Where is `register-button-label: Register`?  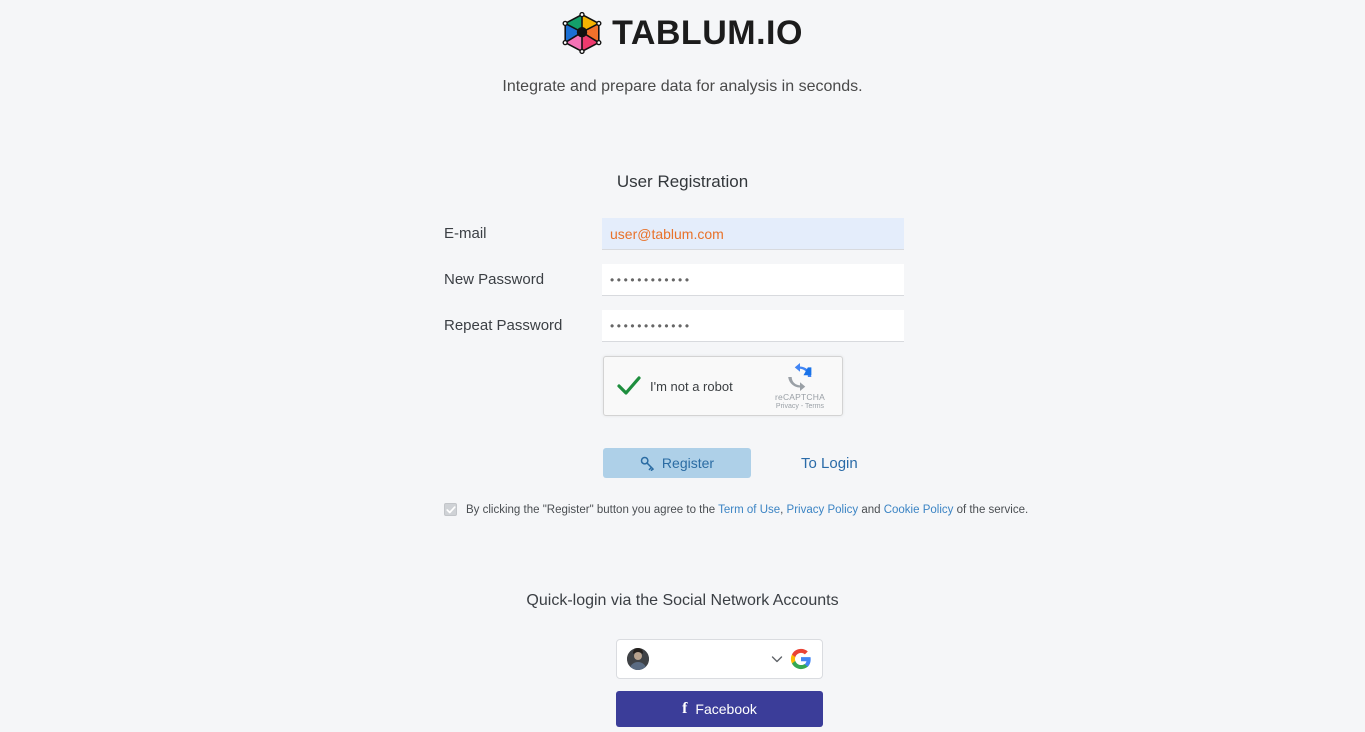
register-button-label: Register is located at coordinates (688, 463).